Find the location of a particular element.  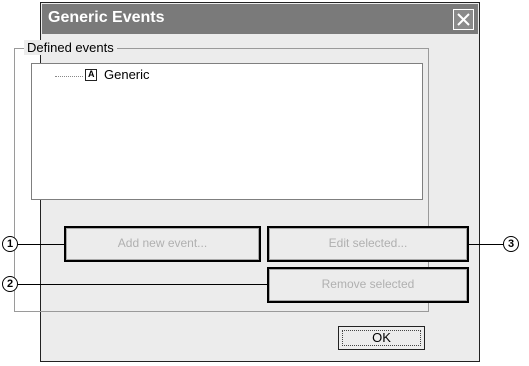

tree-item-generic: Generic is located at coordinates (127, 74).